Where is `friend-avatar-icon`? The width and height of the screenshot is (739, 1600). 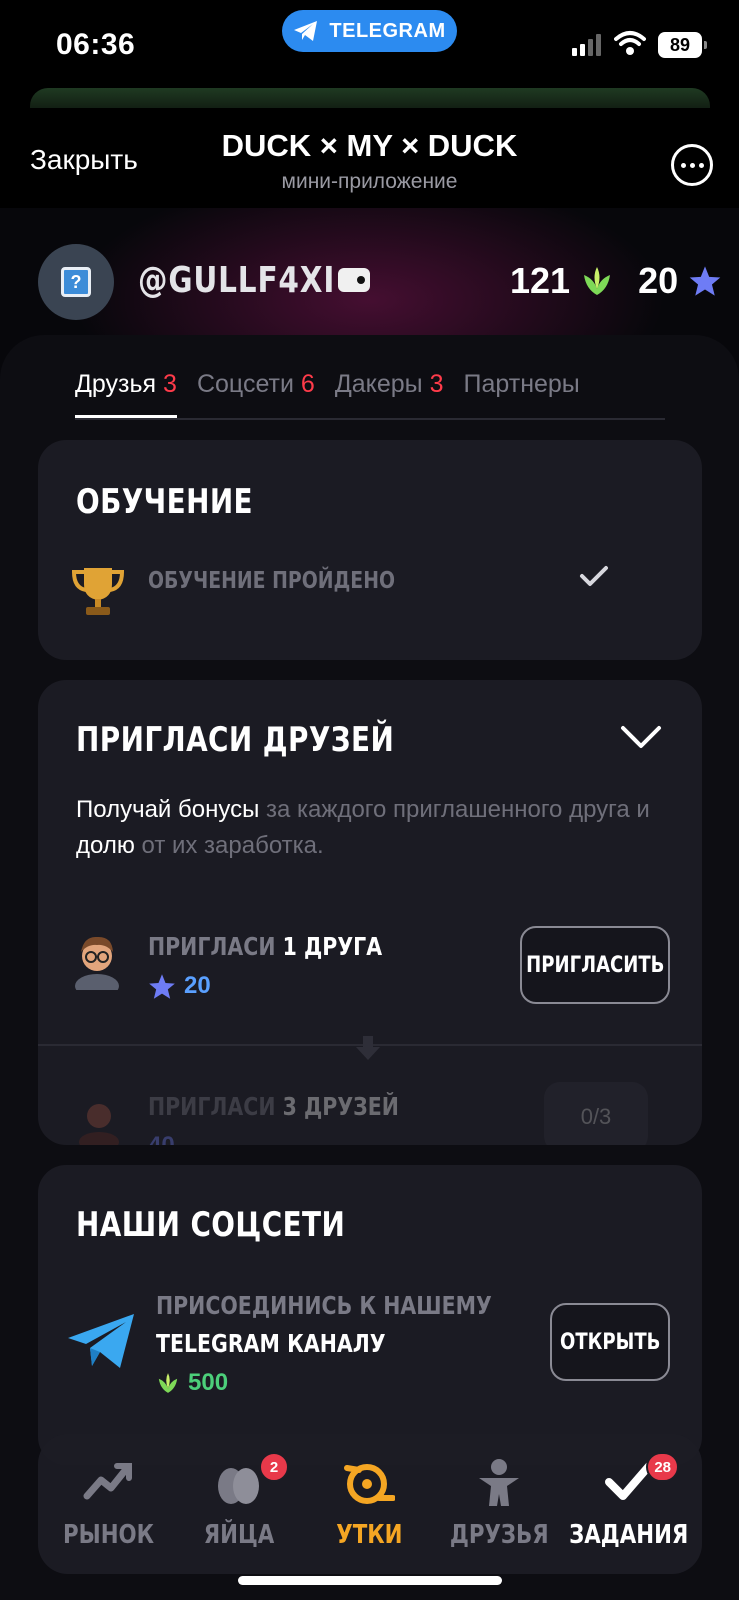 friend-avatar-icon is located at coordinates (97, 963).